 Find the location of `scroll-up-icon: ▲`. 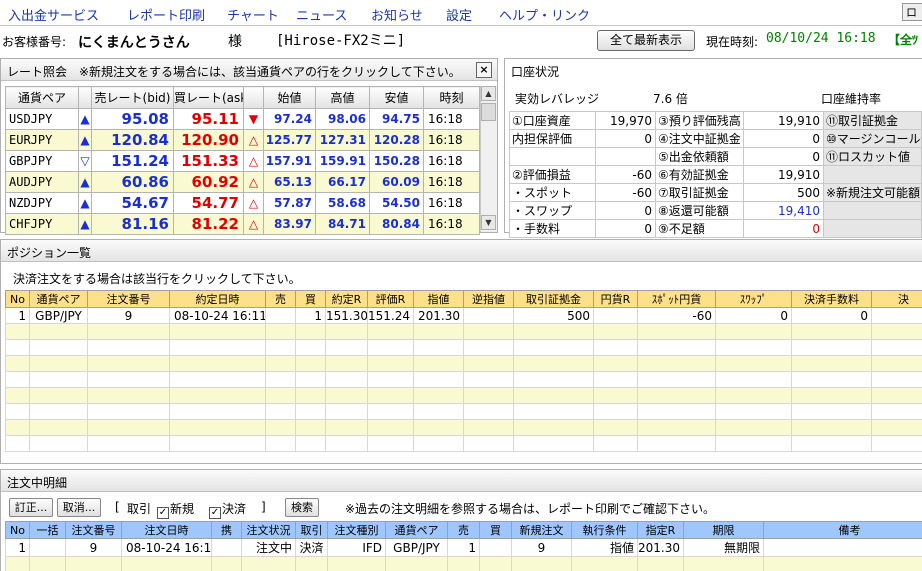

scroll-up-icon: ▲ is located at coordinates (488, 93).